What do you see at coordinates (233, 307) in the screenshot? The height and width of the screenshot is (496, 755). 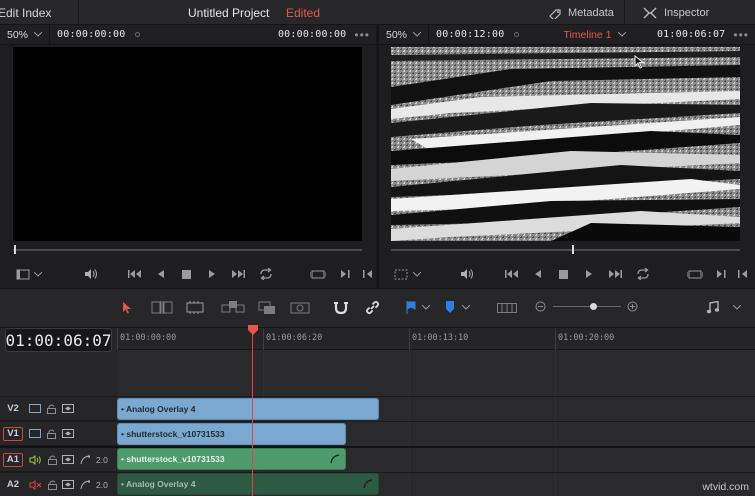 I see `insert-clip-icon` at bounding box center [233, 307].